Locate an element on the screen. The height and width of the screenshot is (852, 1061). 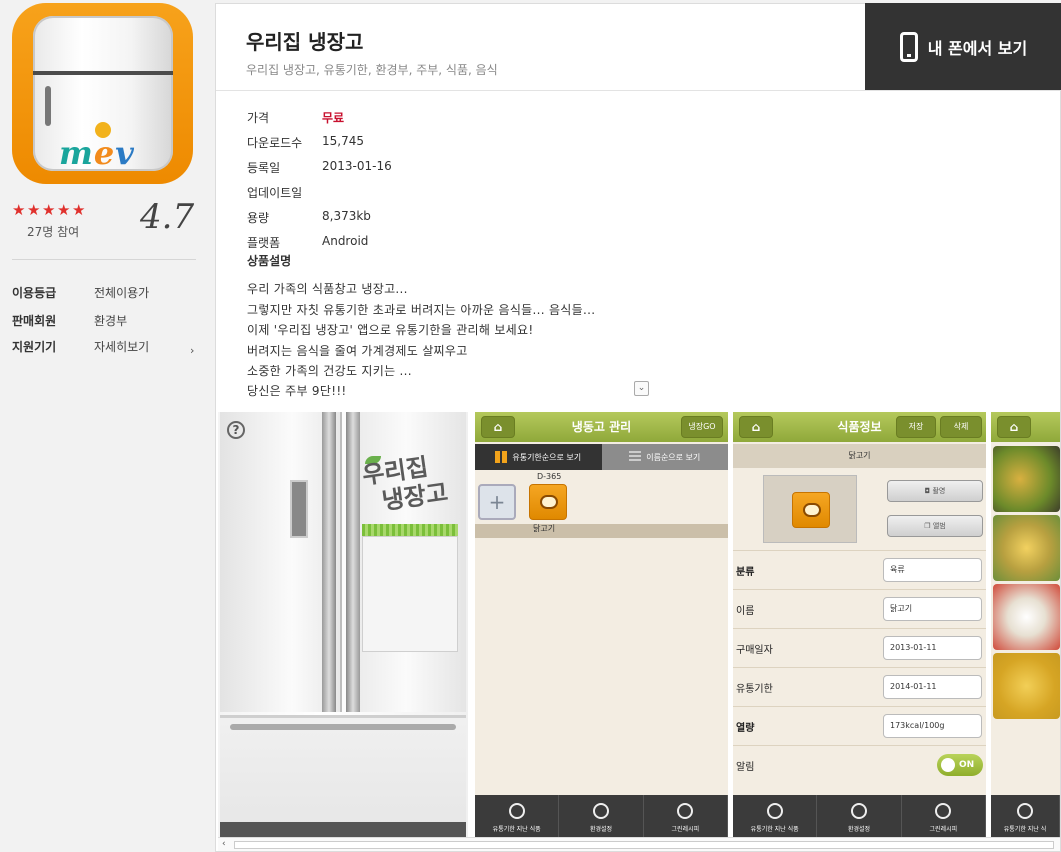
info-size: 용량 8,373kb is located at coordinates (309, 217).